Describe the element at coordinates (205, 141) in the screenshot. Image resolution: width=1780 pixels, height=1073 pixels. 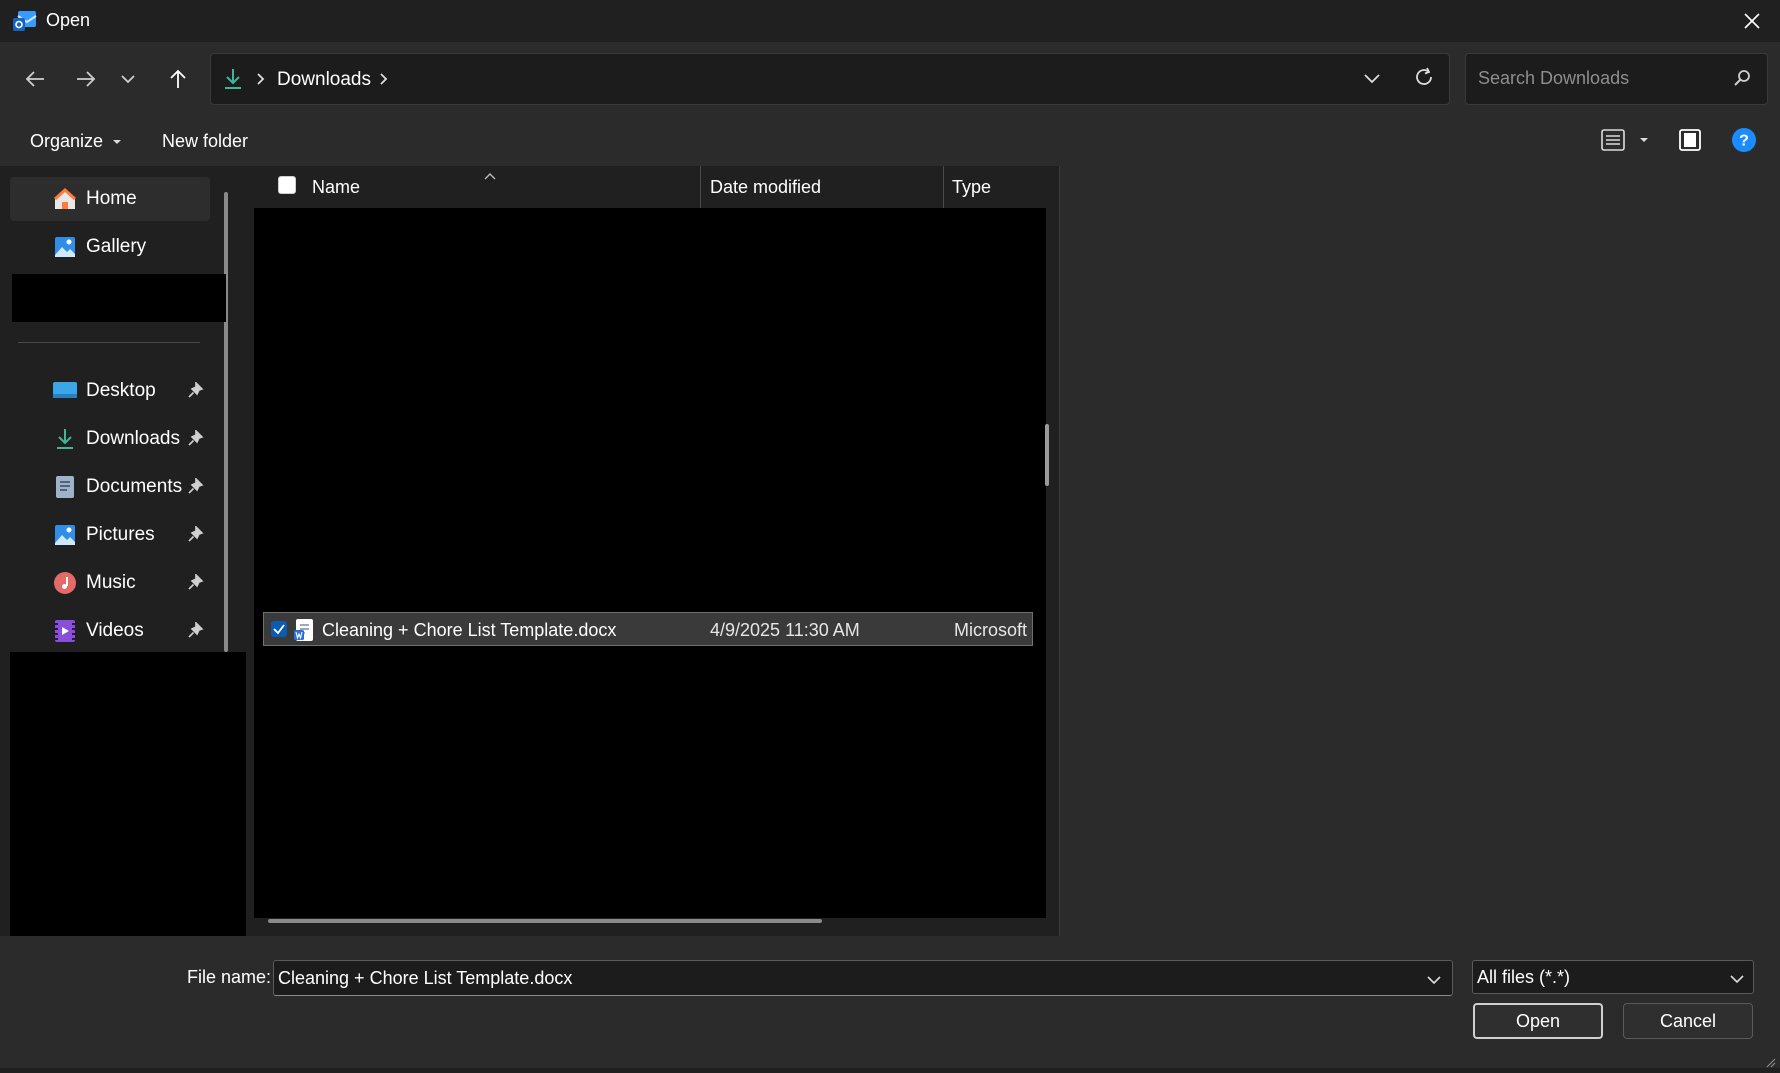
I see `new-folder-button: New folder` at that location.